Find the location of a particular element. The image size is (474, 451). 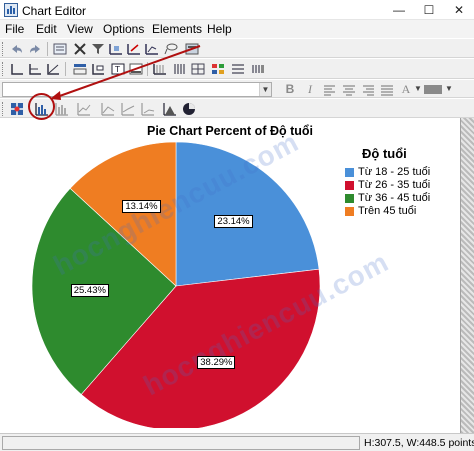

pie-chart-icon is located at coordinates (189, 109).